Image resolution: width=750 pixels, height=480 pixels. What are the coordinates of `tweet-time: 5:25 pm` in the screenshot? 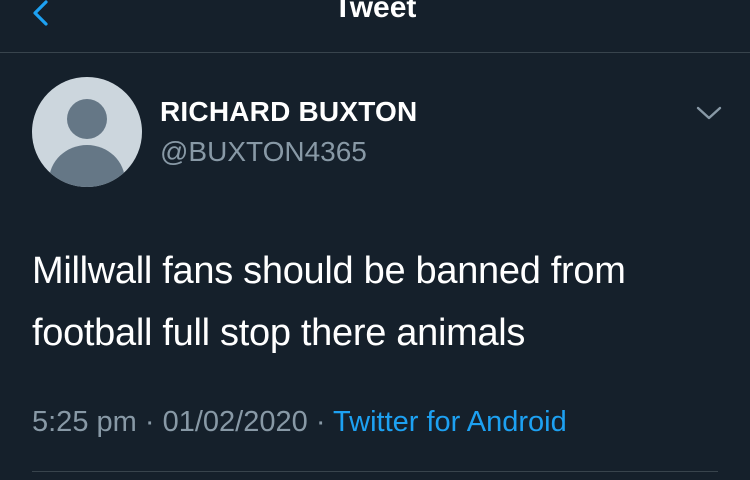 It's located at (84, 422).